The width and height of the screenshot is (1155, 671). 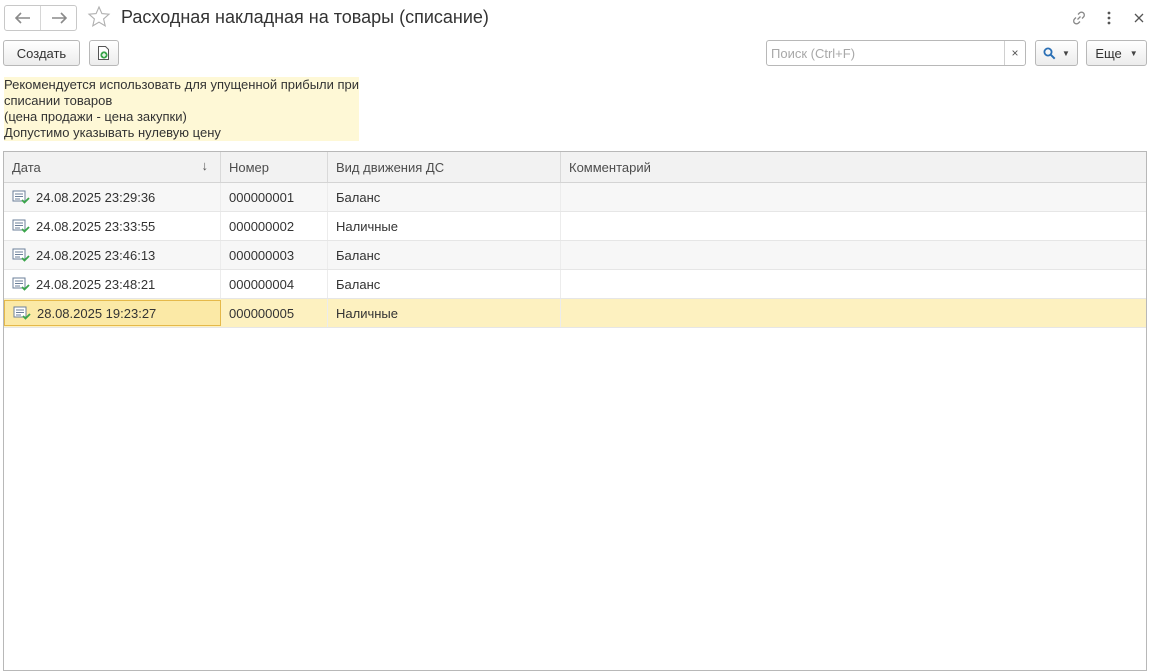 What do you see at coordinates (274, 197) in the screenshot?
I see `cell-number: 000000001` at bounding box center [274, 197].